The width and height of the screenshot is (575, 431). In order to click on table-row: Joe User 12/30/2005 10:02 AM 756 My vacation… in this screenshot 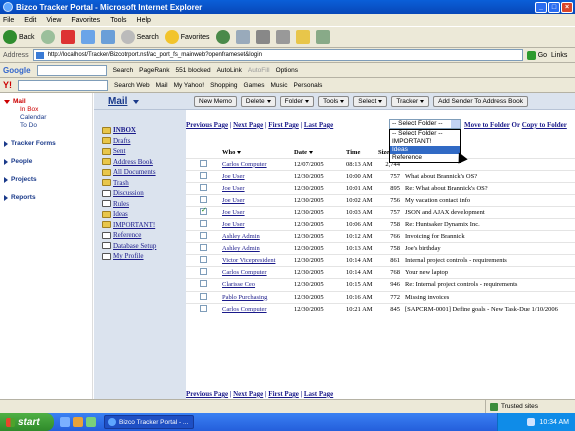, I will do `click(380, 200)`.